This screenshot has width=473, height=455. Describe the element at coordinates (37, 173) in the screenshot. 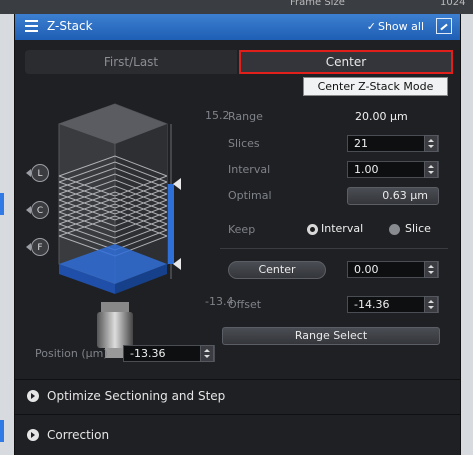

I see `last-position-button: L` at that location.